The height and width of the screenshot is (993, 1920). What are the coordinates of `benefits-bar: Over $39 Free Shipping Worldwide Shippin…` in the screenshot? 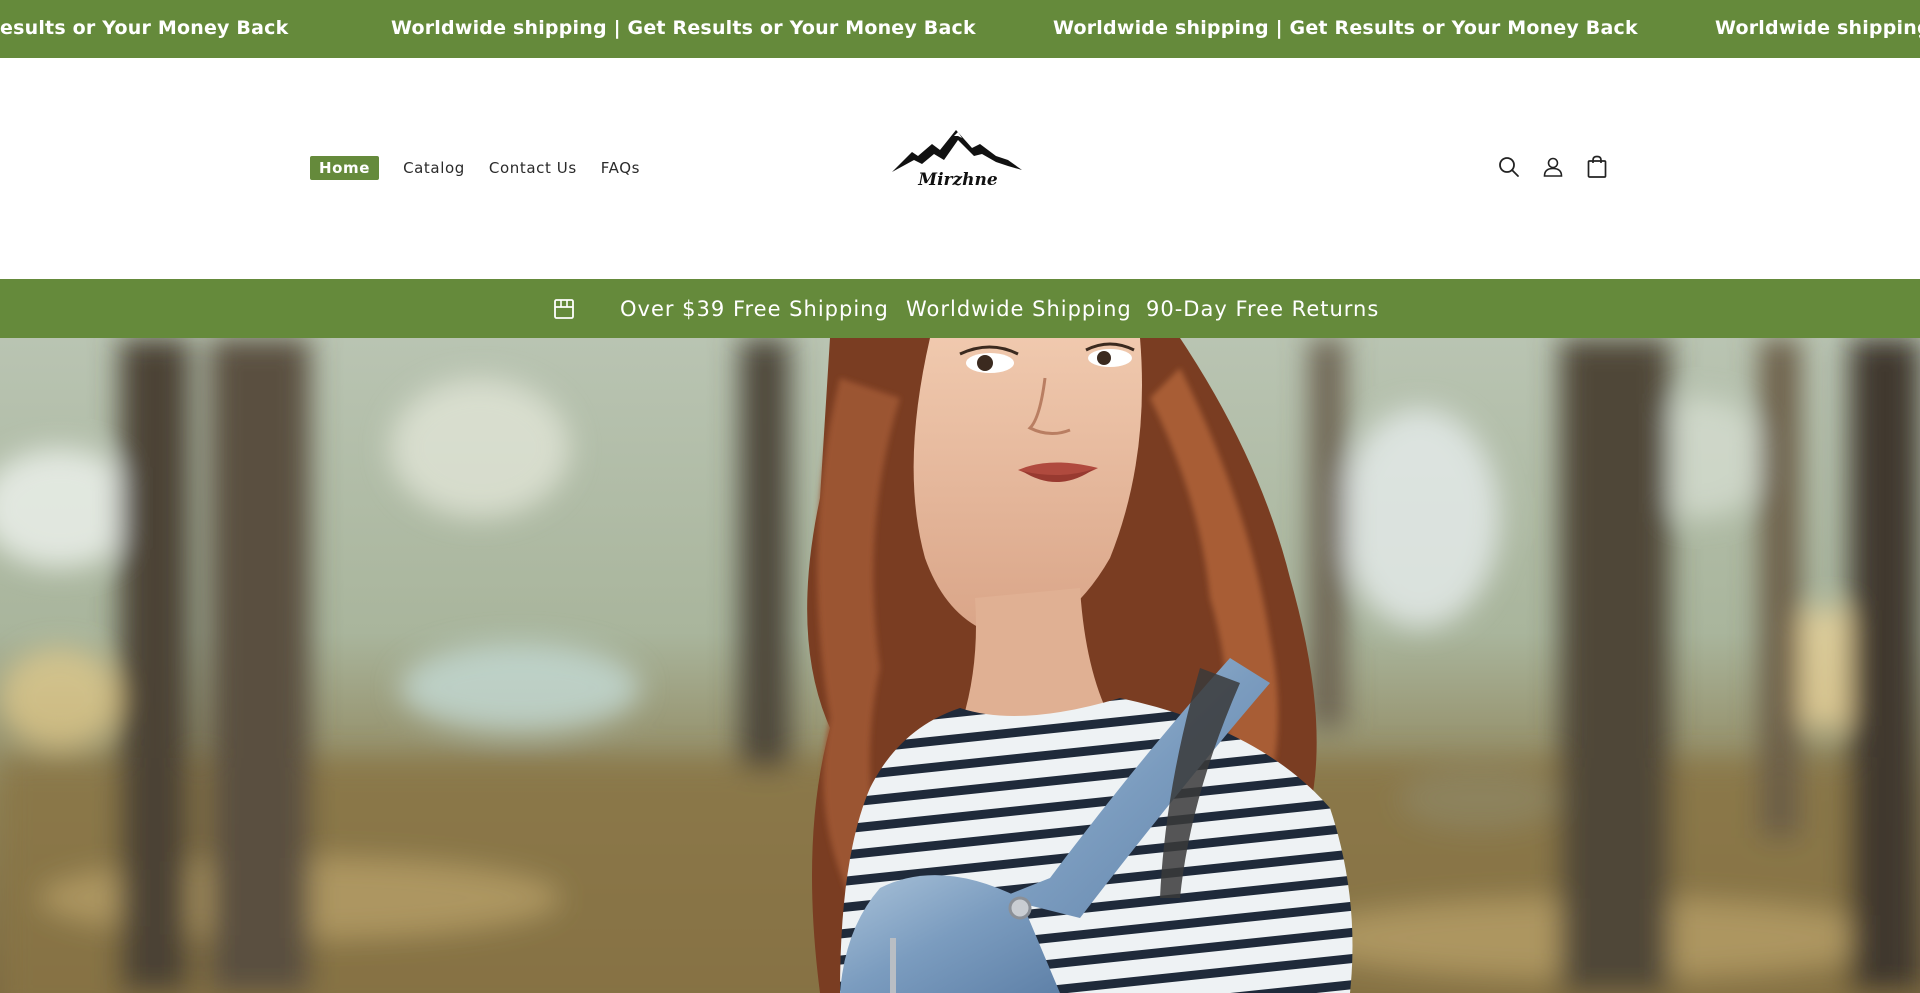 It's located at (960, 308).